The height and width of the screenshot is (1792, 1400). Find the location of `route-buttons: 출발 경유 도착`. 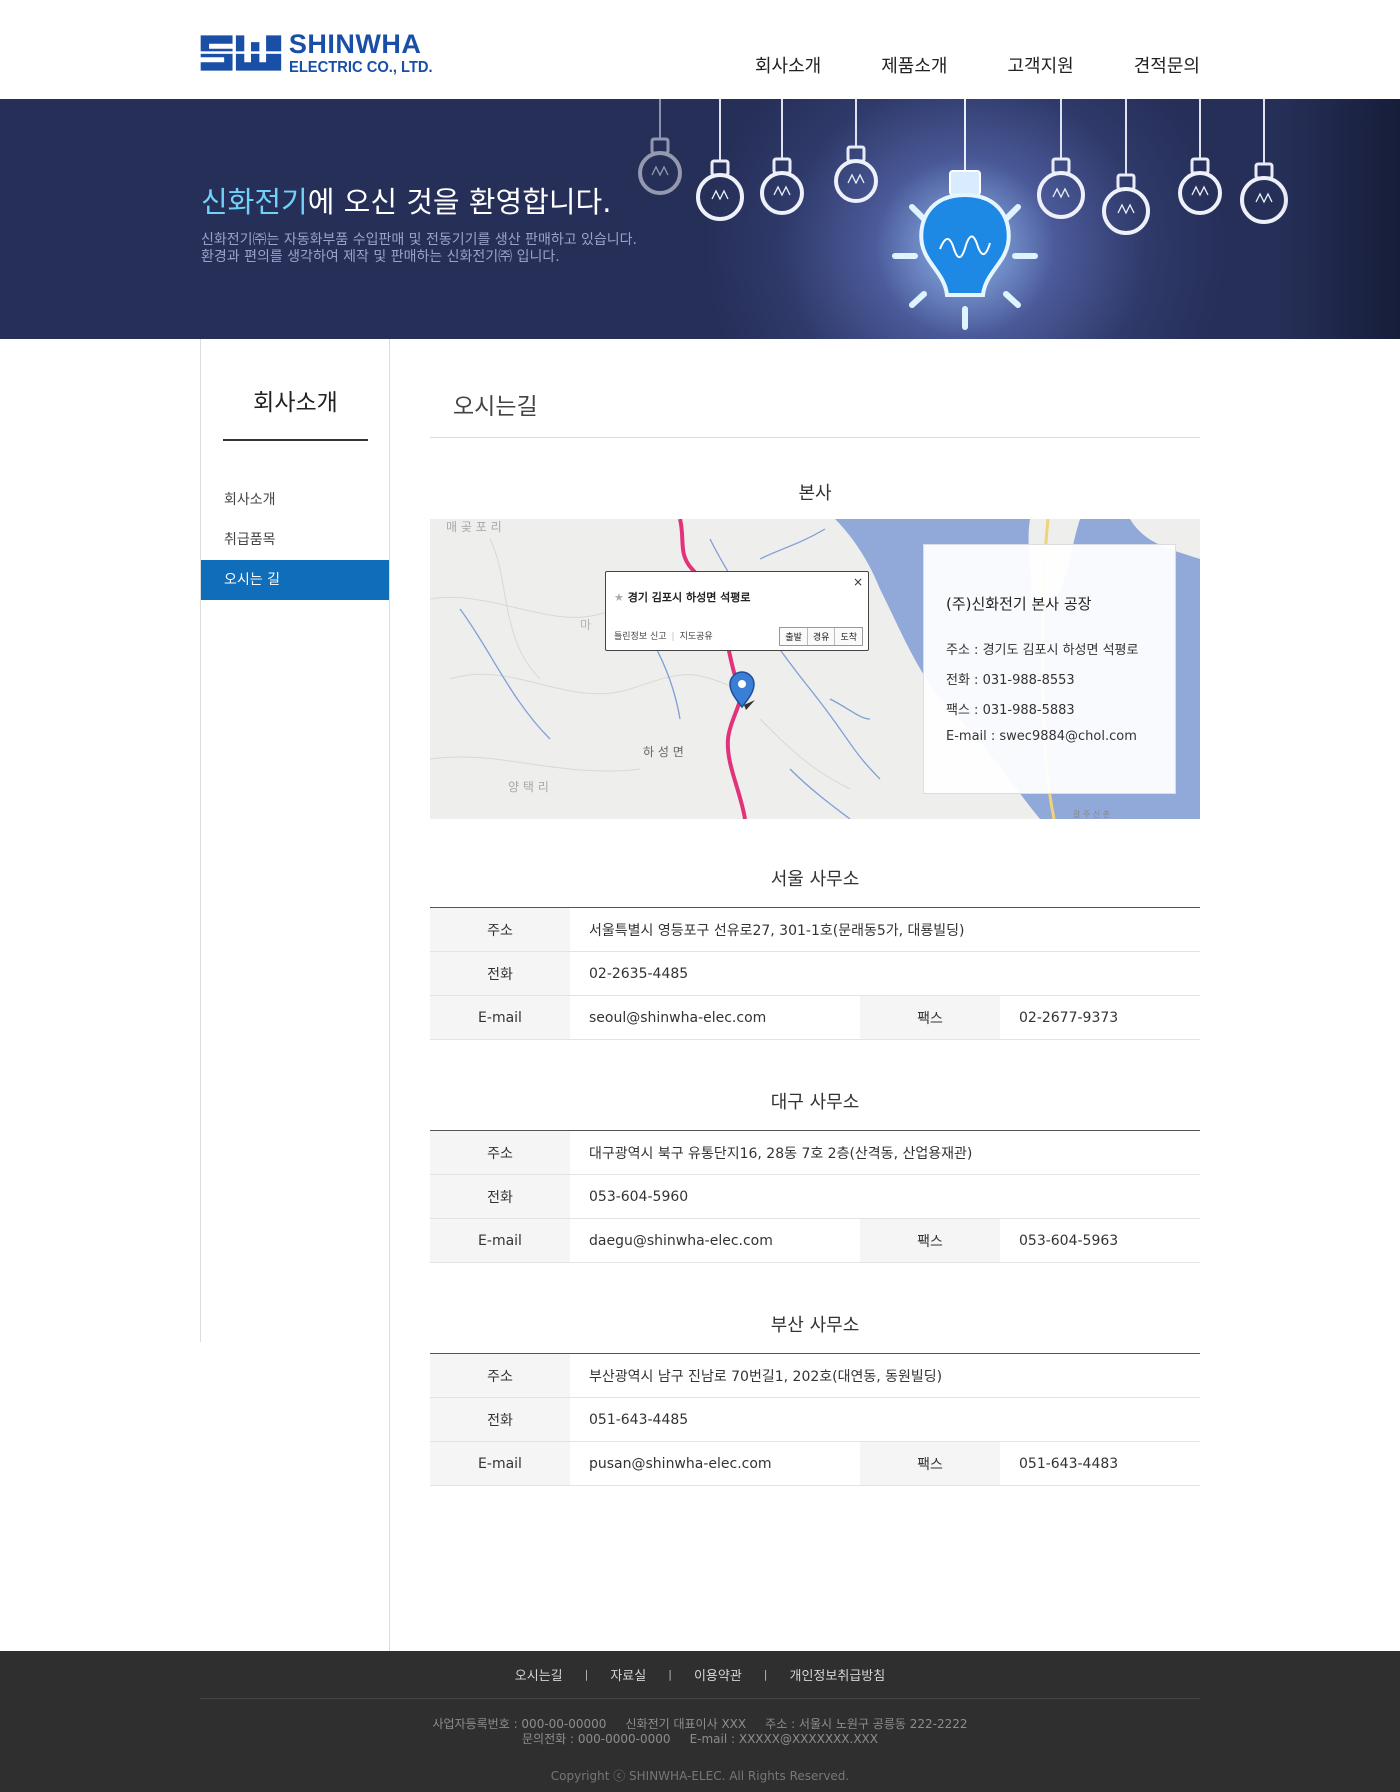

route-buttons: 출발 경유 도착 is located at coordinates (821, 636).